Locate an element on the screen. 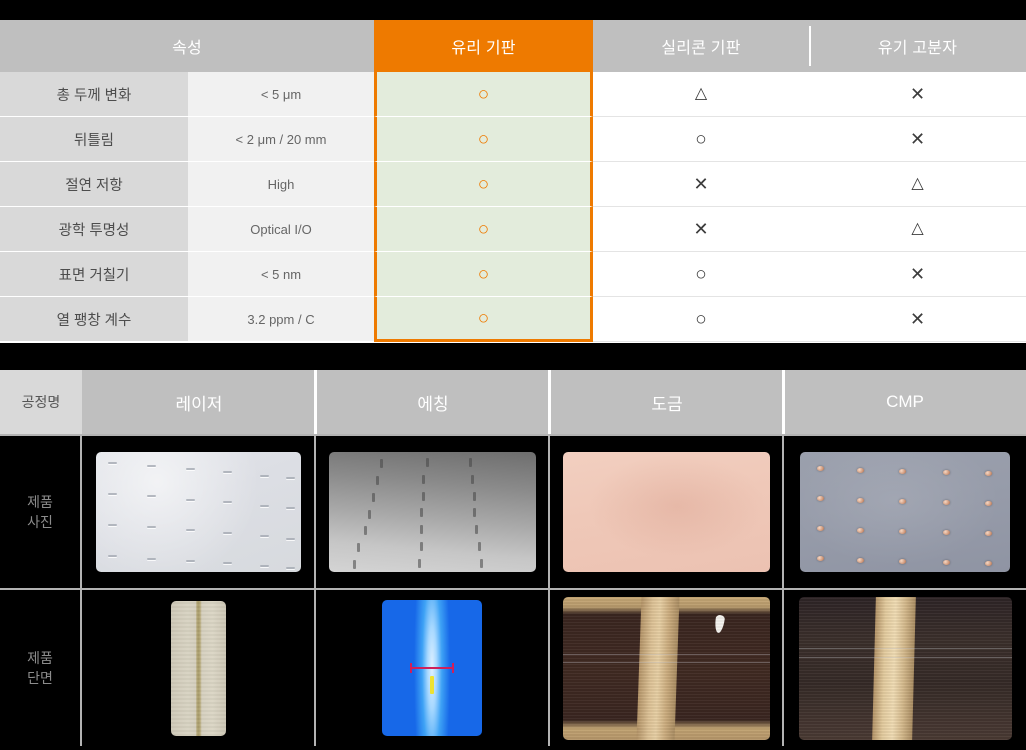 The image size is (1026, 750). photo-cell-plating-cross-section is located at coordinates (667, 667).